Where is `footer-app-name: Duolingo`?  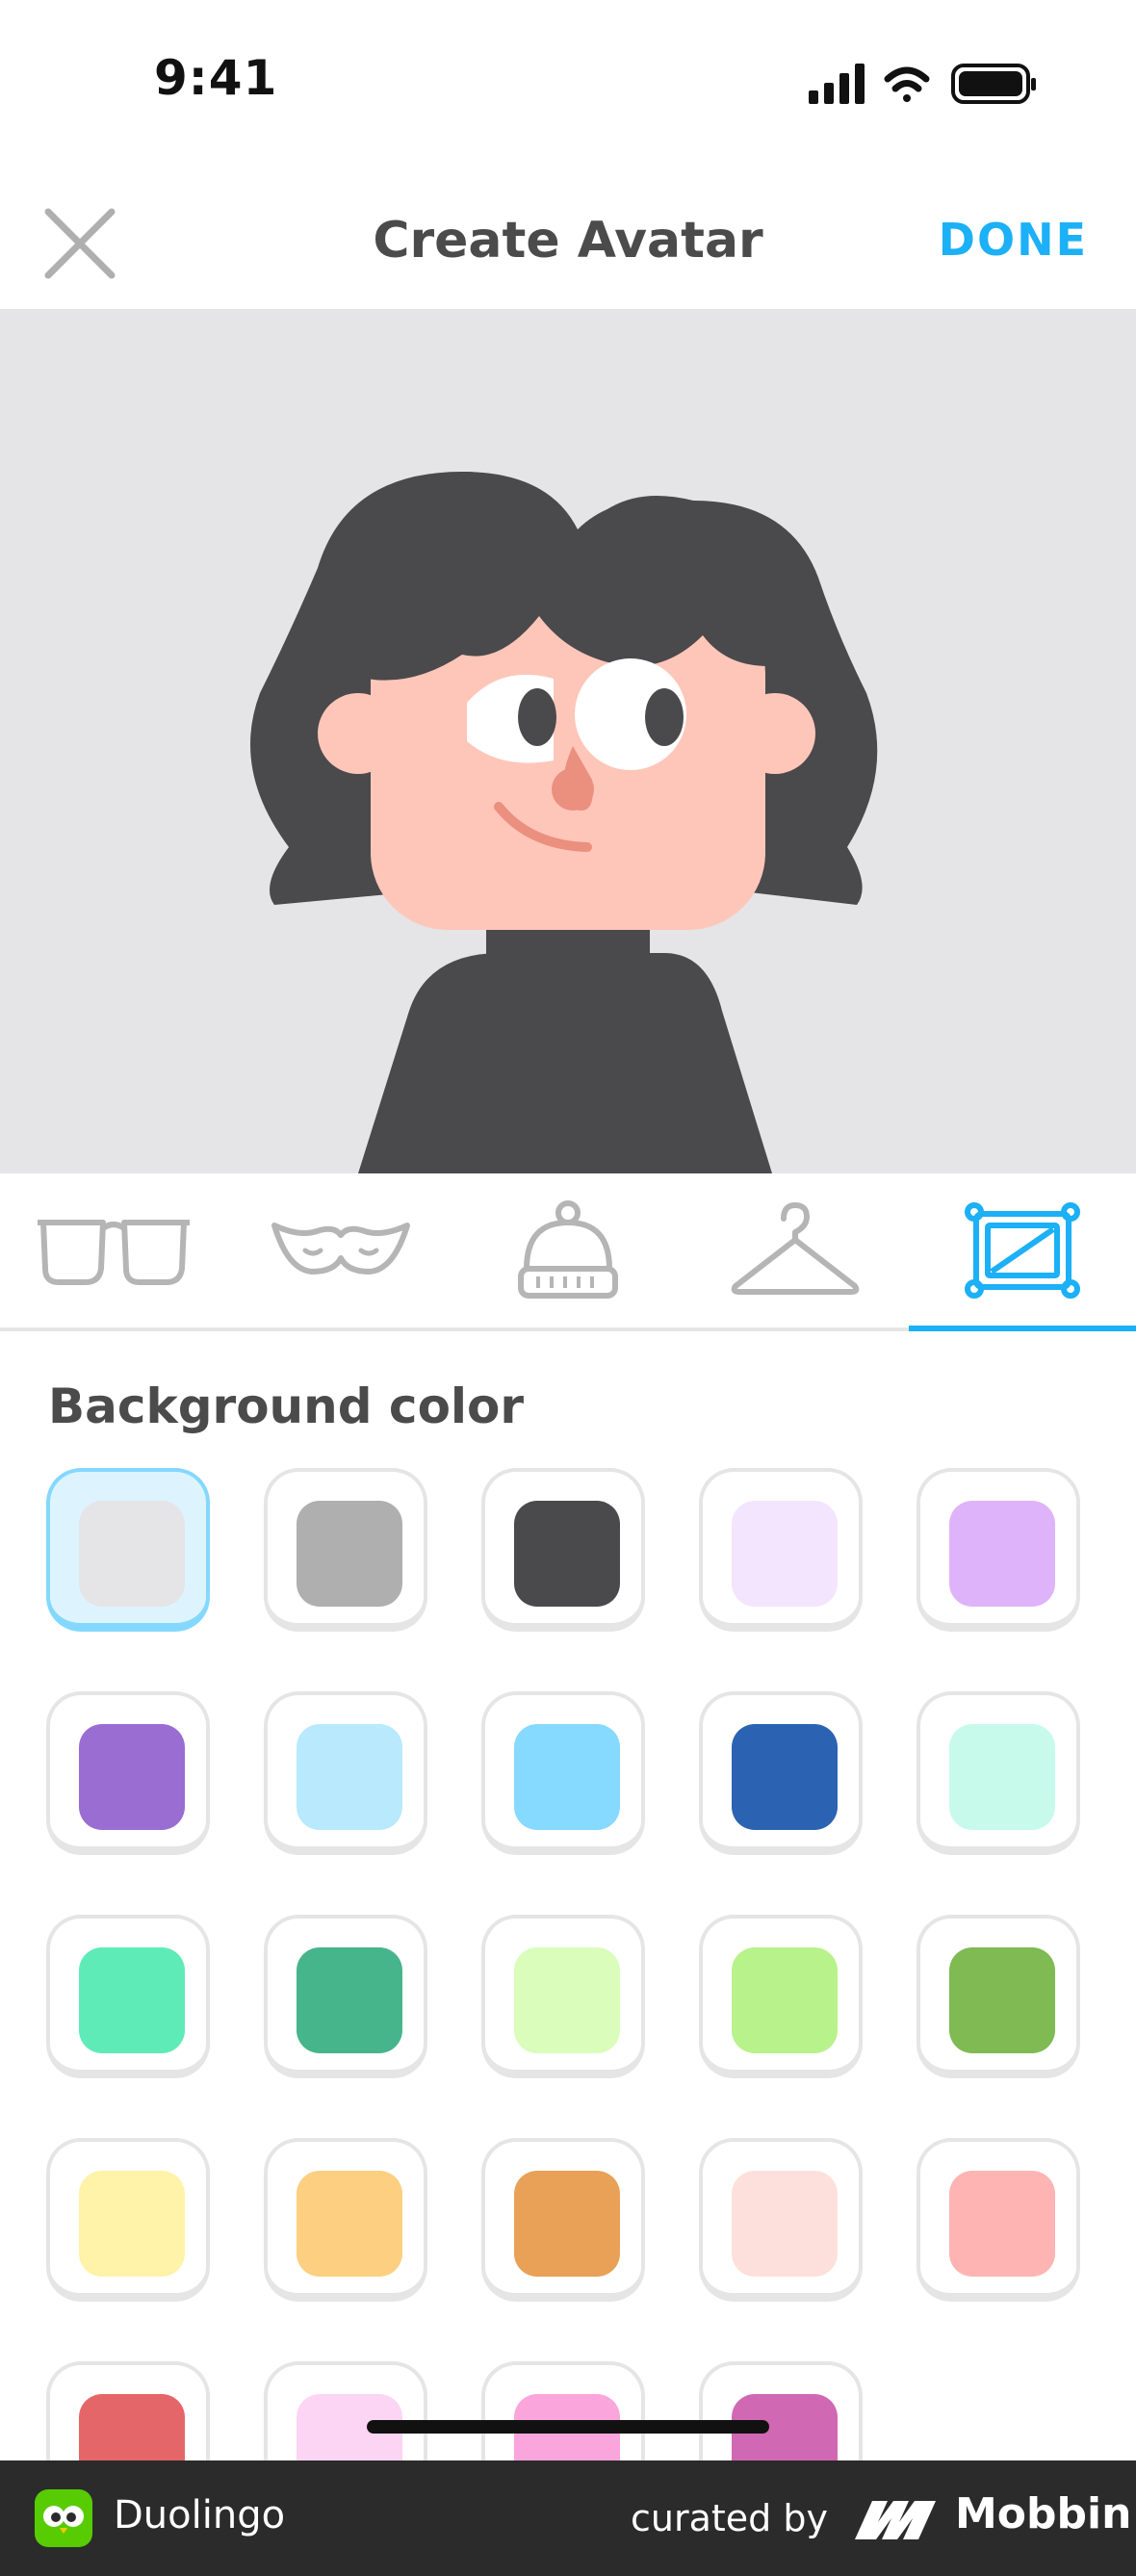
footer-app-name: Duolingo is located at coordinates (200, 2515).